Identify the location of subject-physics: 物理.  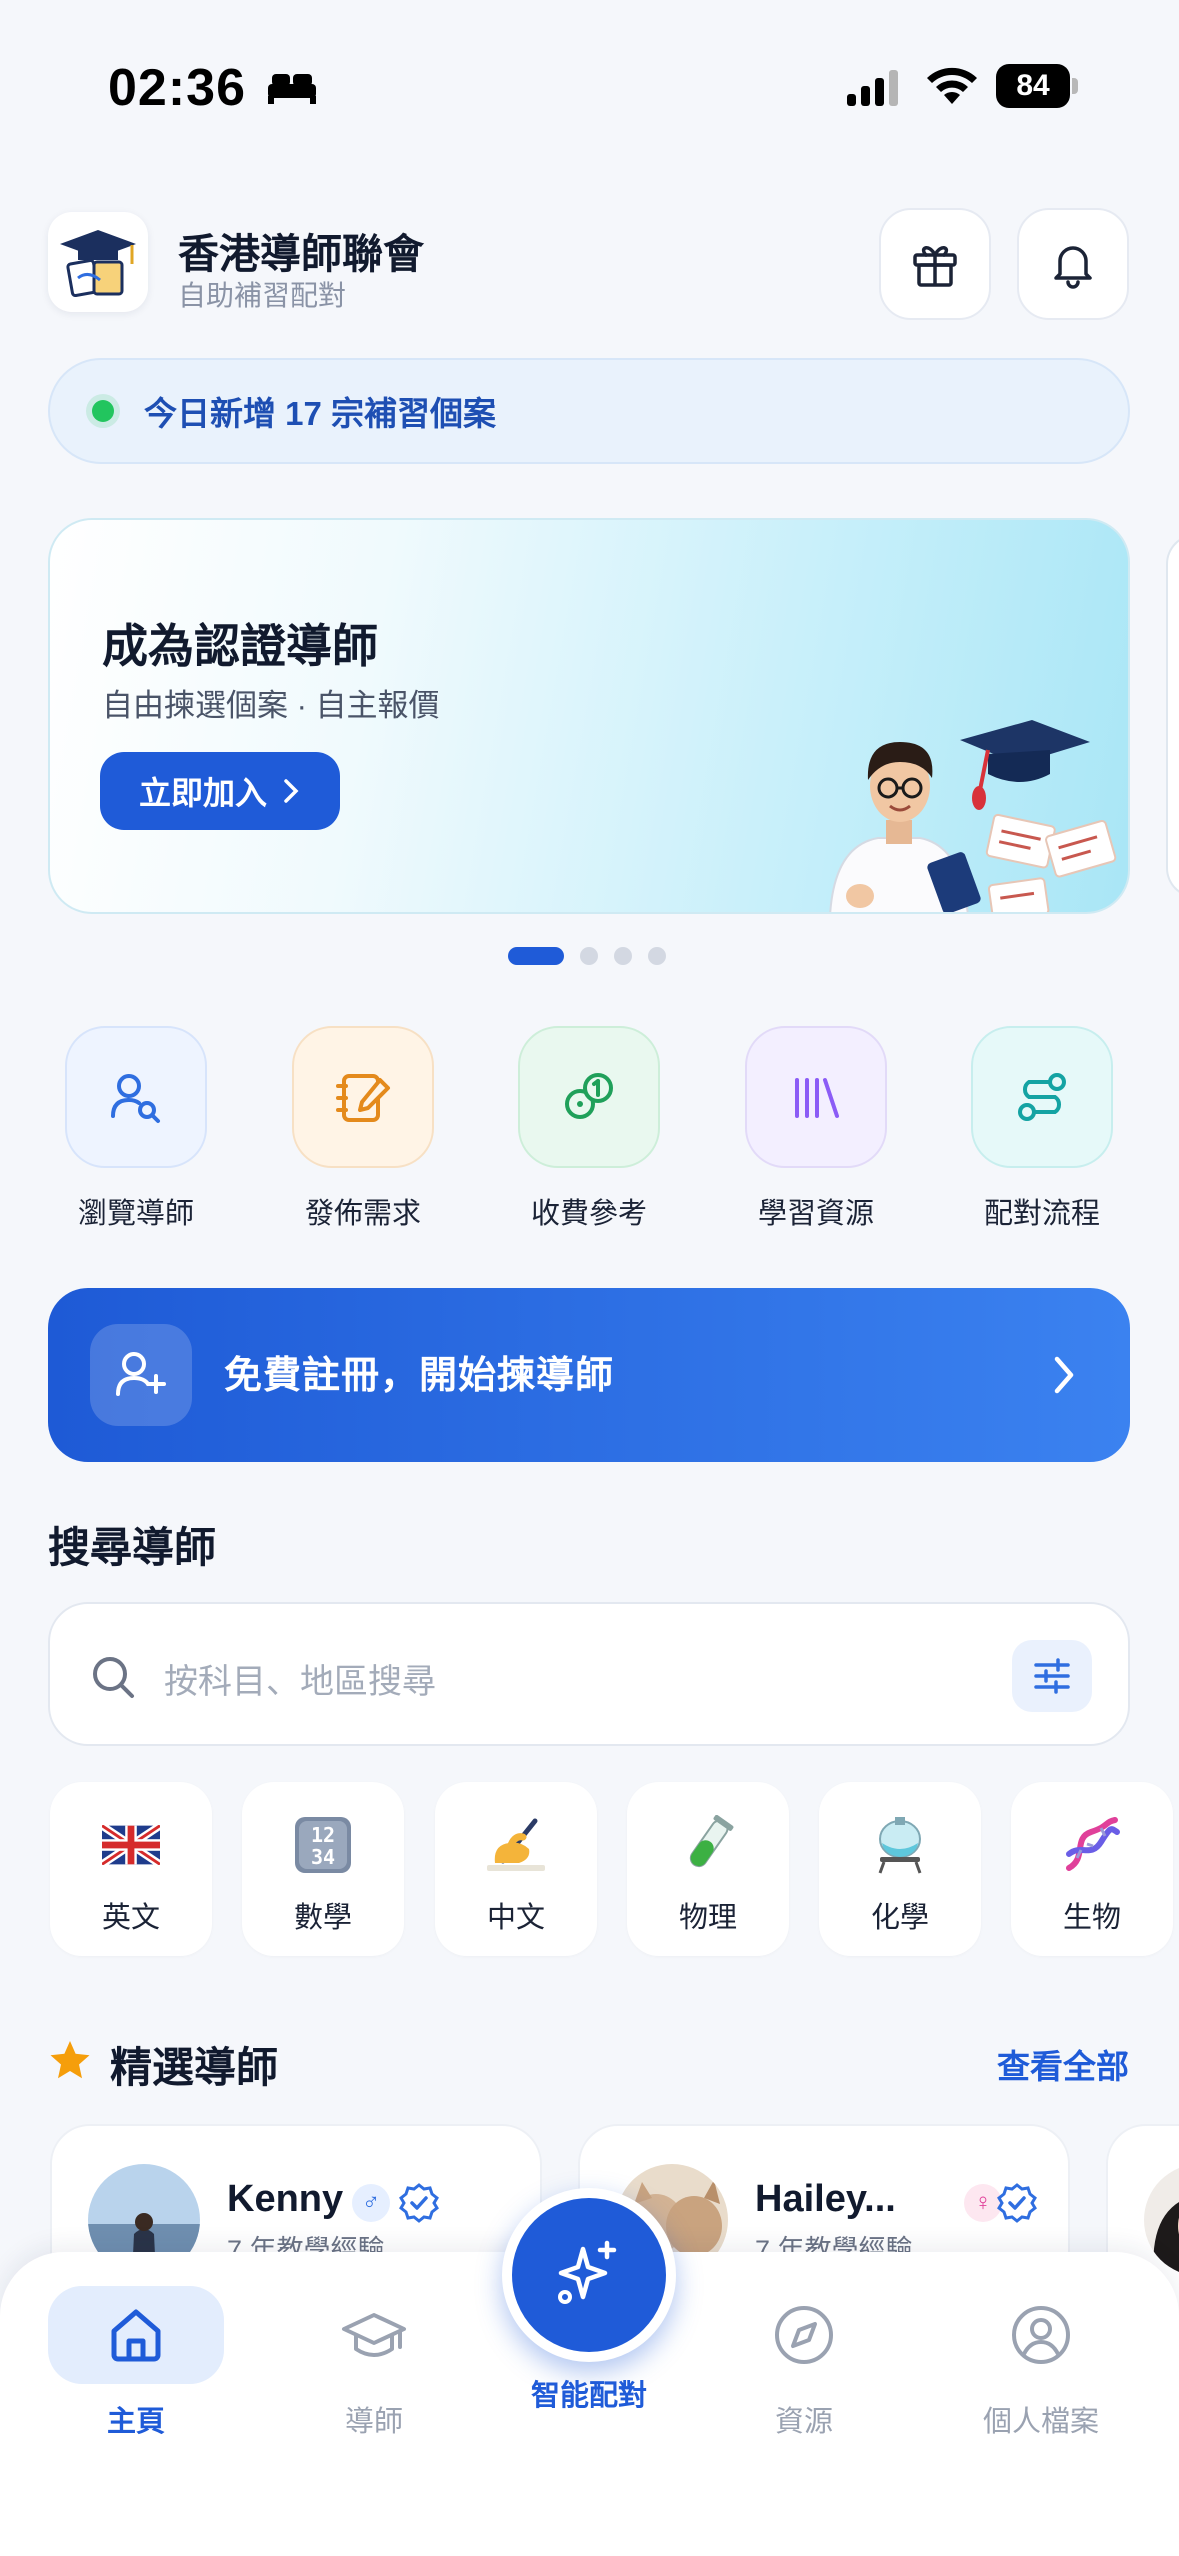
(708, 1869).